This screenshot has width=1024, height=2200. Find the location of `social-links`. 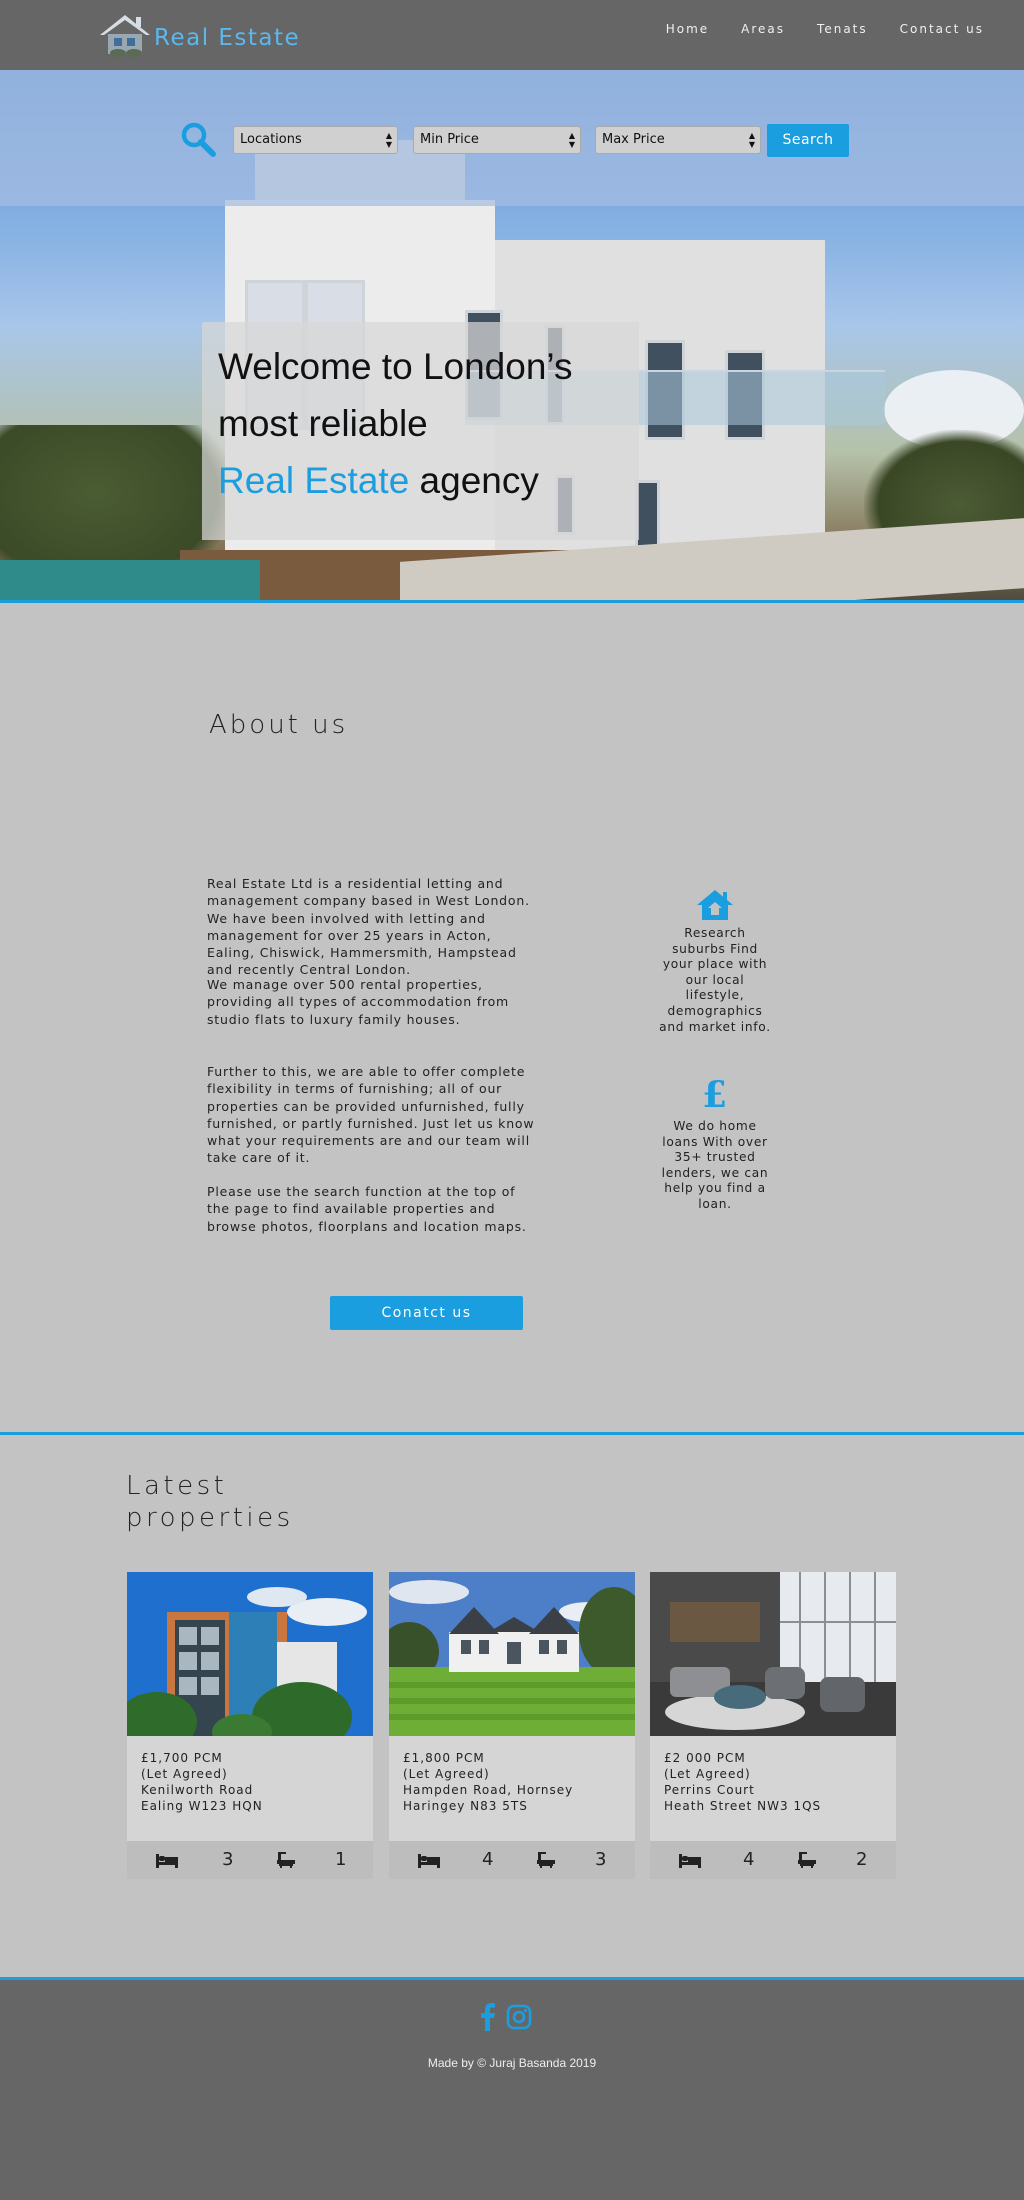

social-links is located at coordinates (506, 2017).